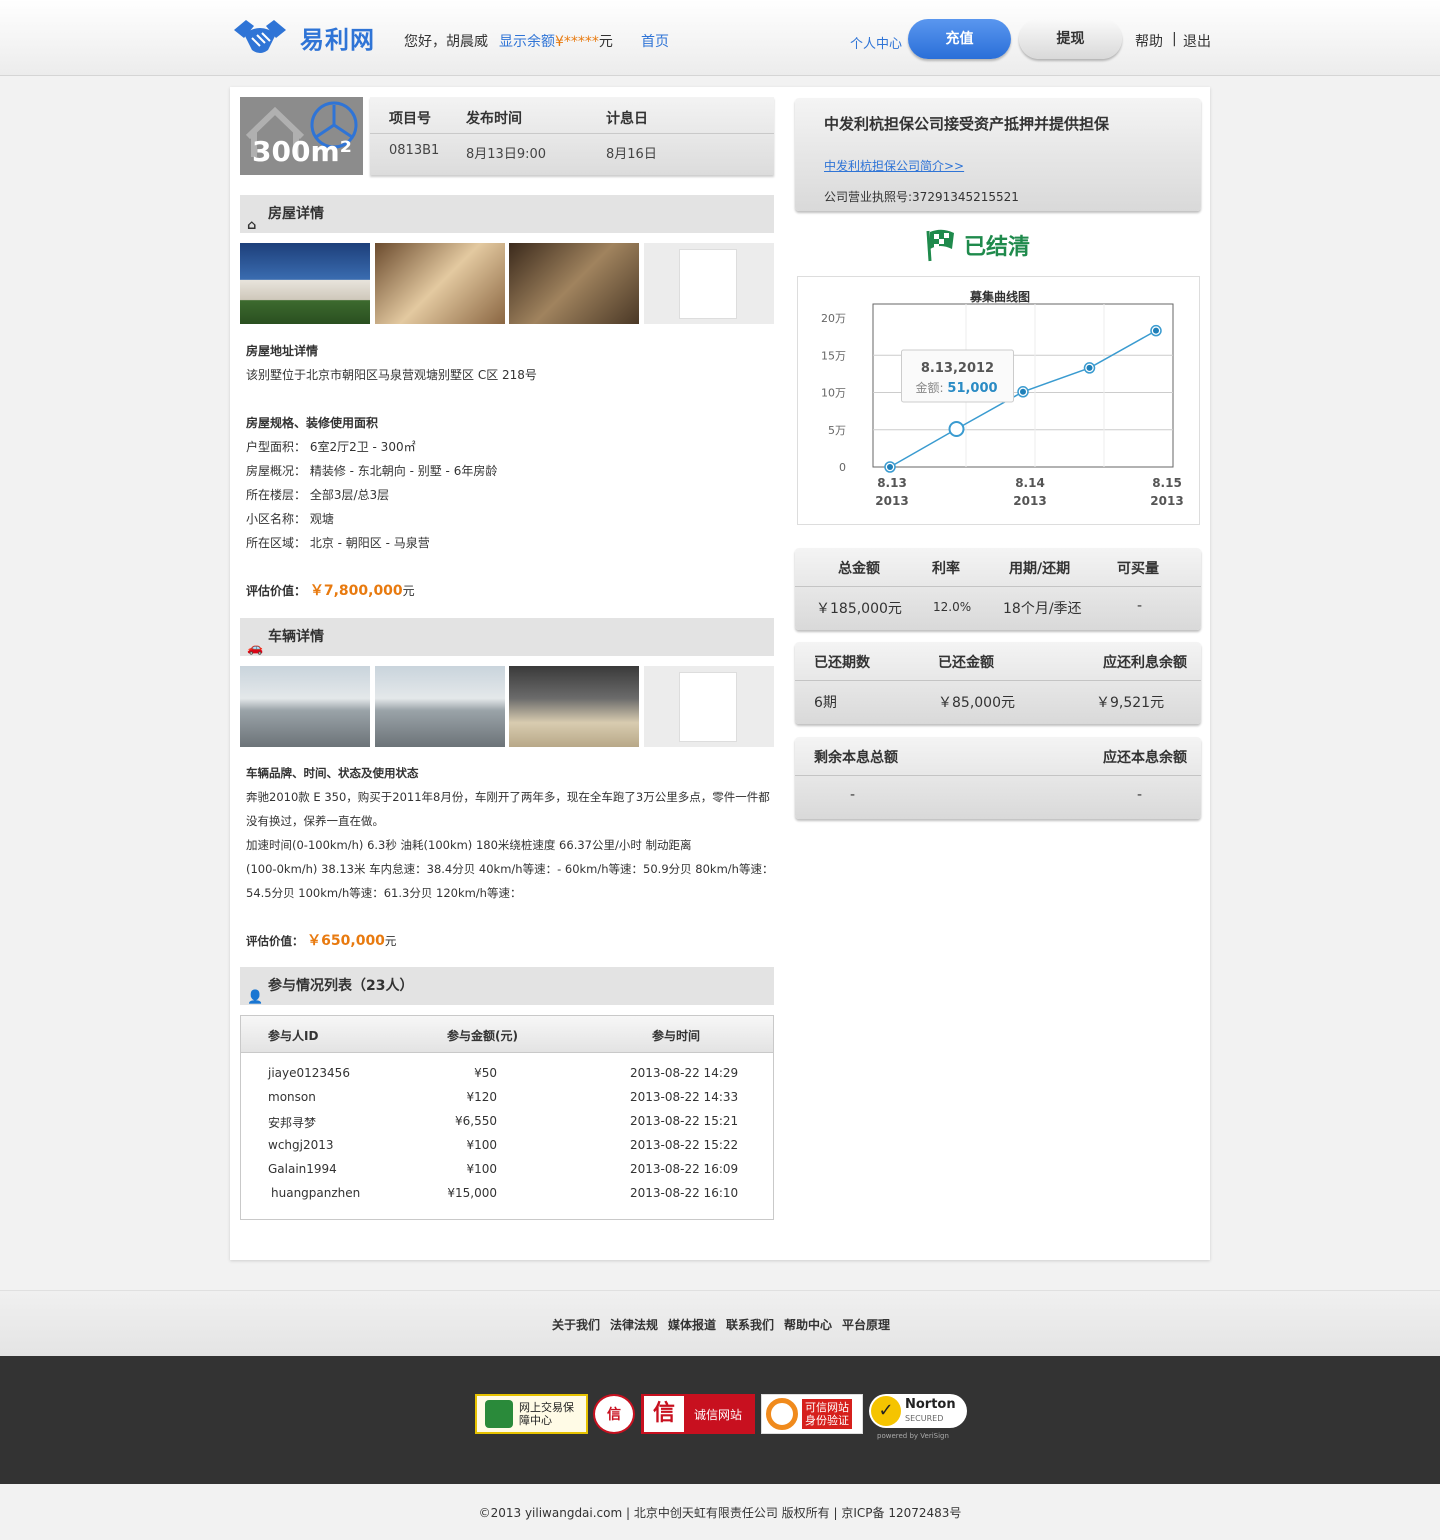 The width and height of the screenshot is (1440, 1540). Describe the element at coordinates (341, 986) in the screenshot. I see `participants-section-title: 参与情况列表（23人）` at that location.